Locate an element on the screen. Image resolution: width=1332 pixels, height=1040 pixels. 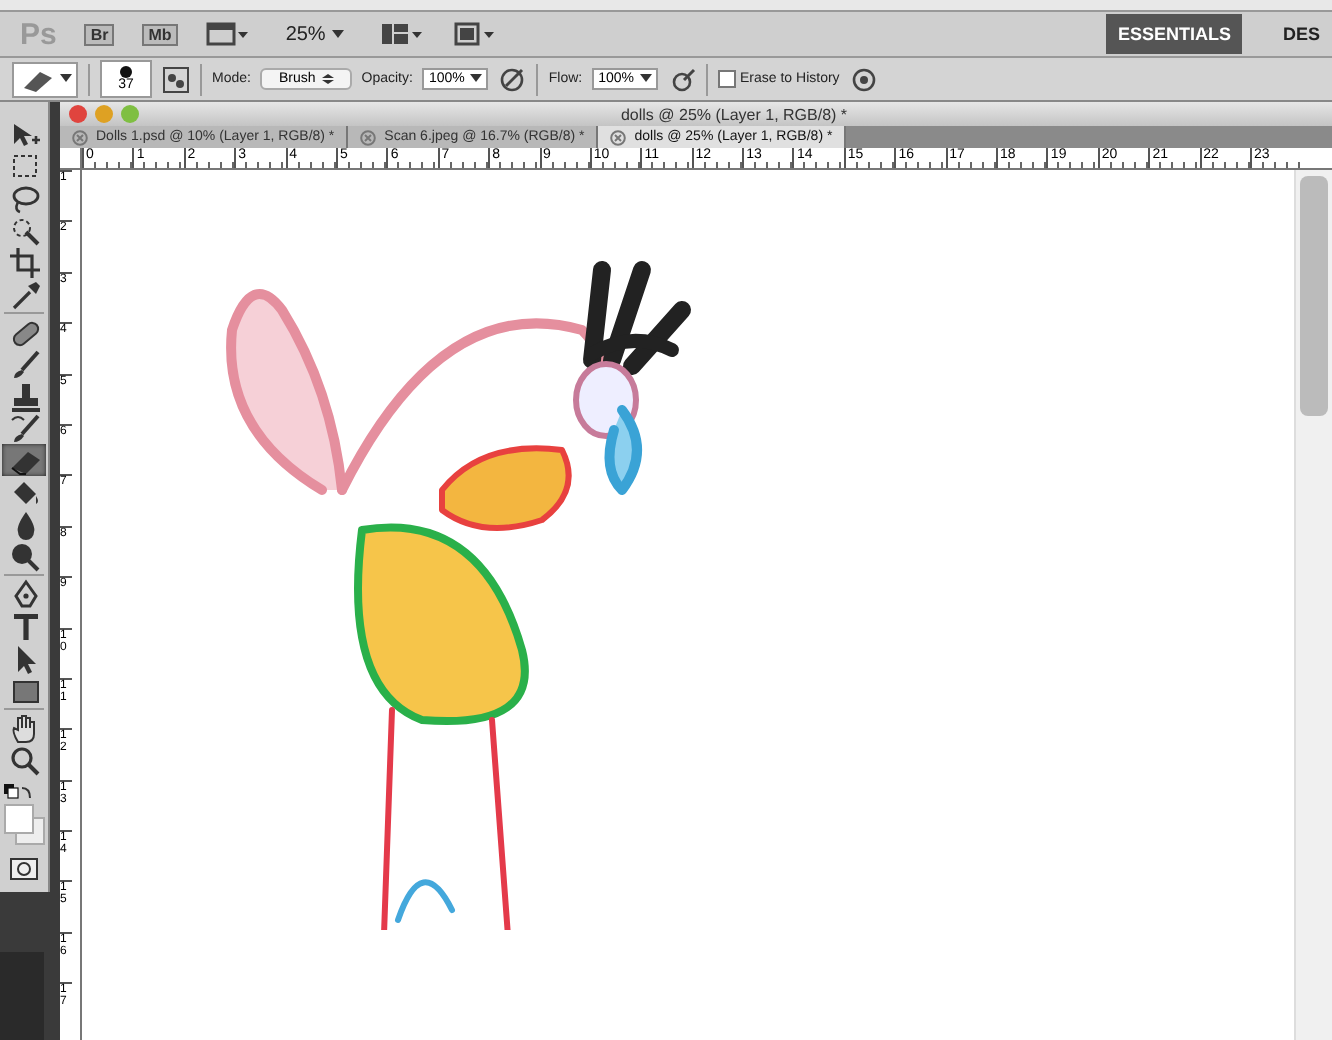
pressure-size-icon is located at coordinates (863, 79).